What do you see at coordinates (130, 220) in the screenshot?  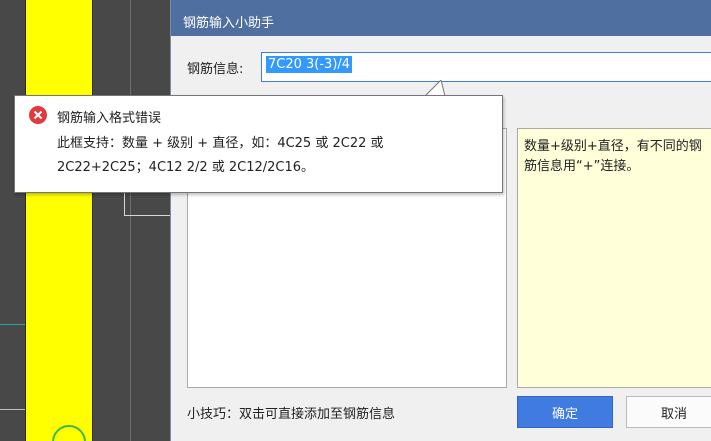 I see `cad-grid-line` at bounding box center [130, 220].